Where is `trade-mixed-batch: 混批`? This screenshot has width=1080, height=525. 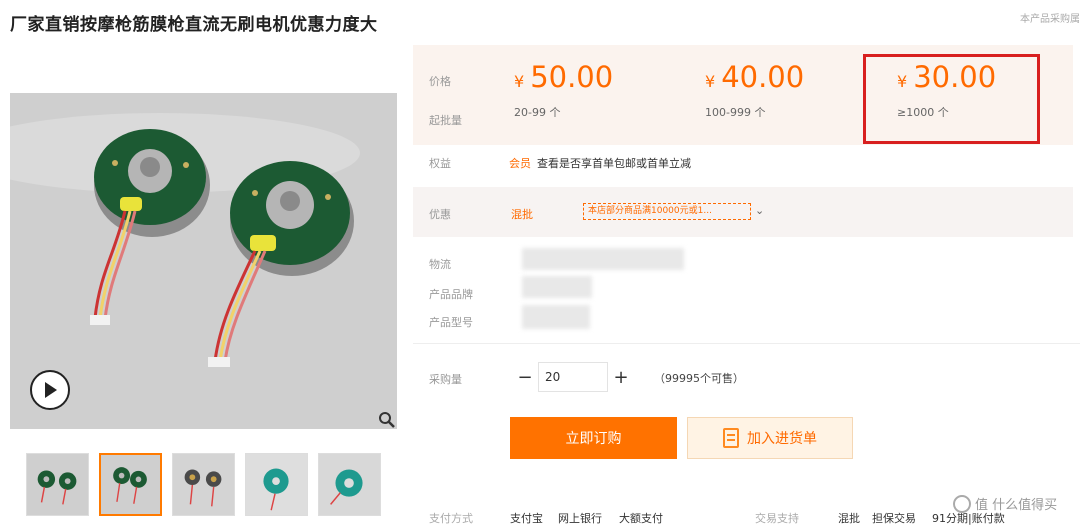
trade-mixed-batch: 混批 is located at coordinates (849, 518).